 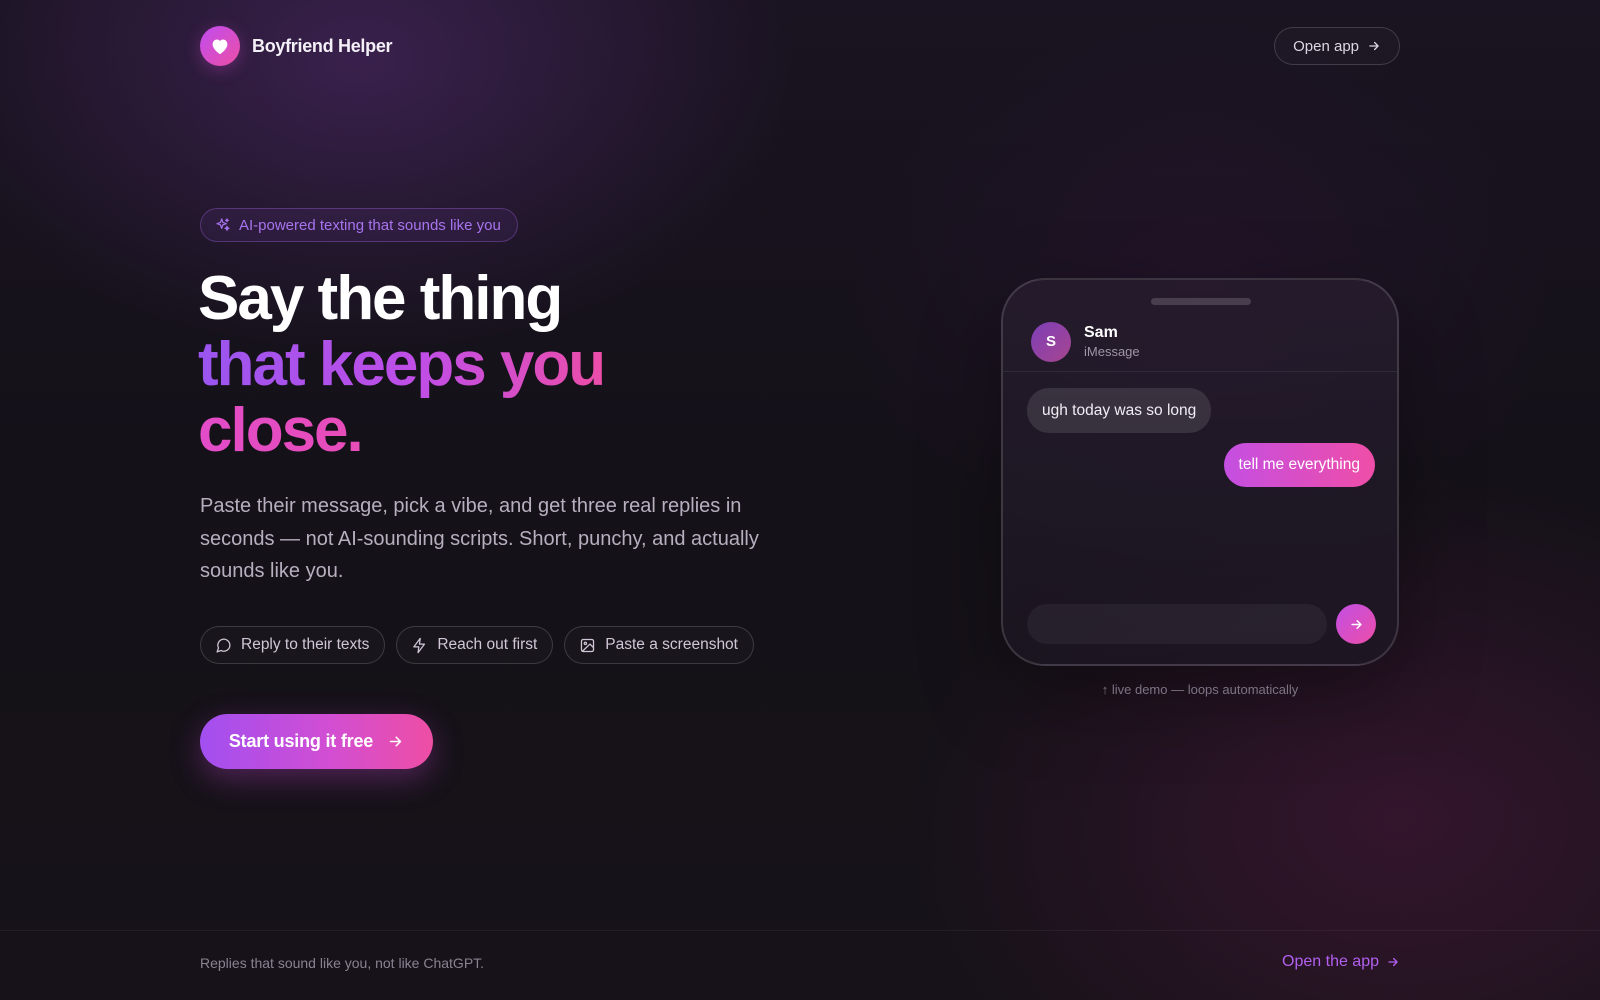 I want to click on contact-app: iMessage, so click(x=1112, y=351).